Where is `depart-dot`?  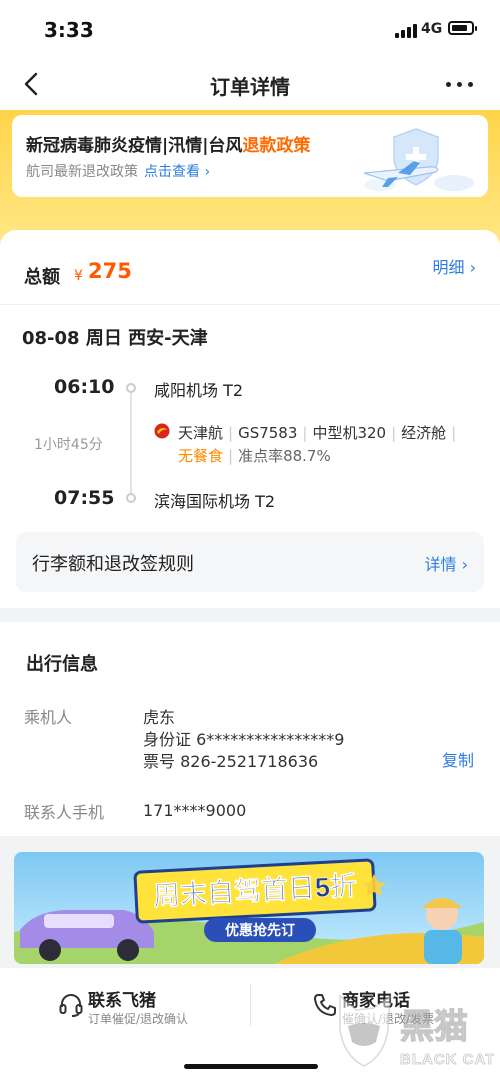
depart-dot is located at coordinates (131, 388).